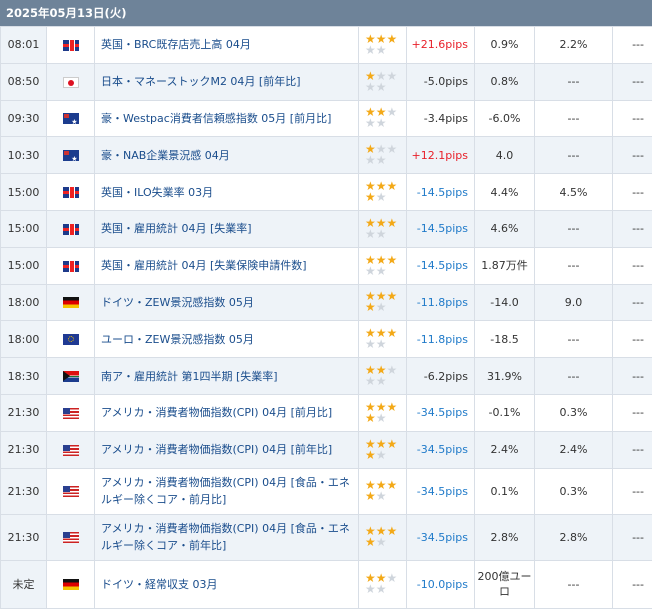  Describe the element at coordinates (505, 192) in the screenshot. I see `previous-value: 4.4%` at that location.